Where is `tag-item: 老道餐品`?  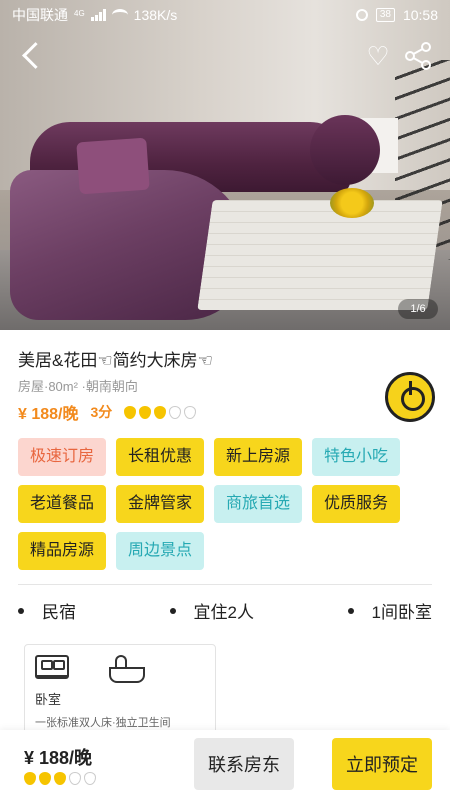 tag-item: 老道餐品 is located at coordinates (62, 504).